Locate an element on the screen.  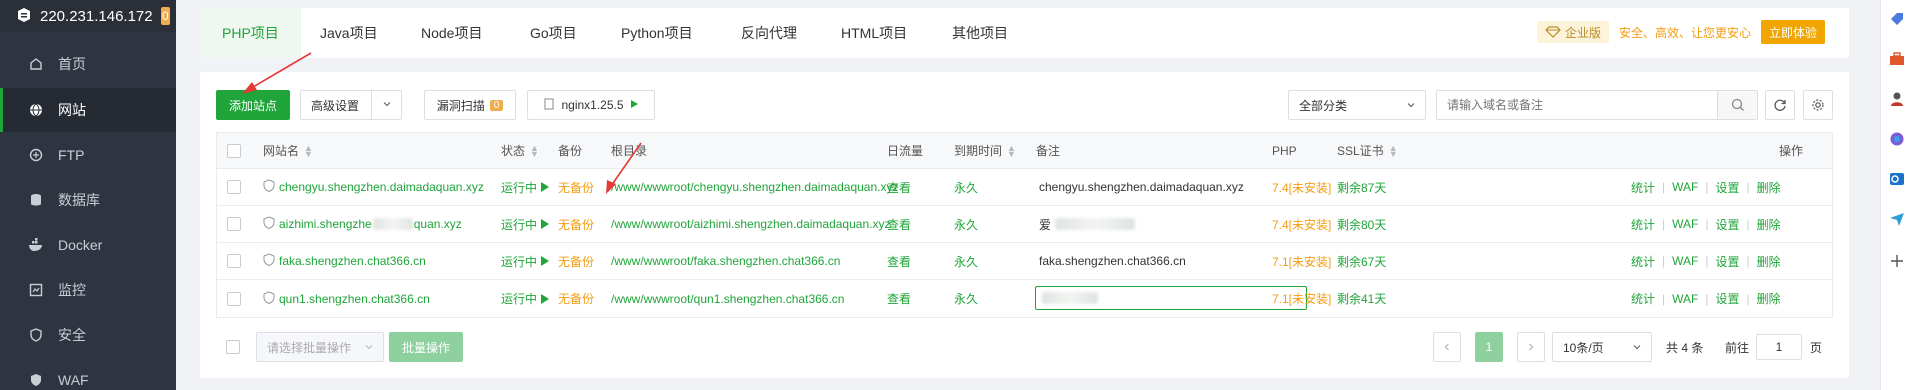
php-version-link: 7.4[未安装] is located at coordinates (1301, 224).